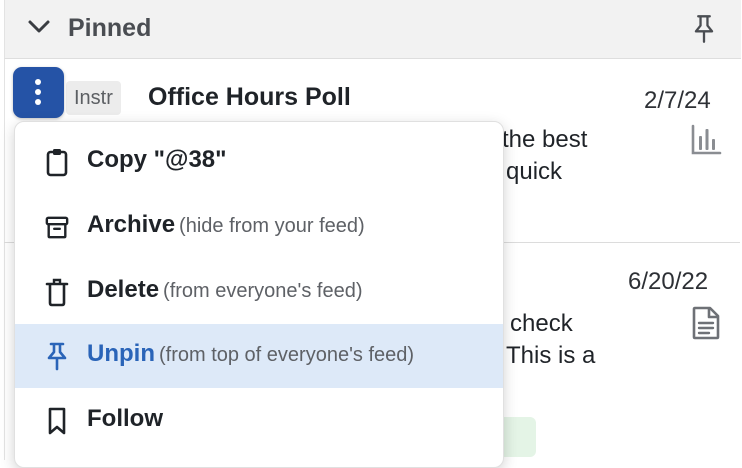 This screenshot has height=468, width=742. Describe the element at coordinates (57, 163) in the screenshot. I see `clipboard-icon` at that location.